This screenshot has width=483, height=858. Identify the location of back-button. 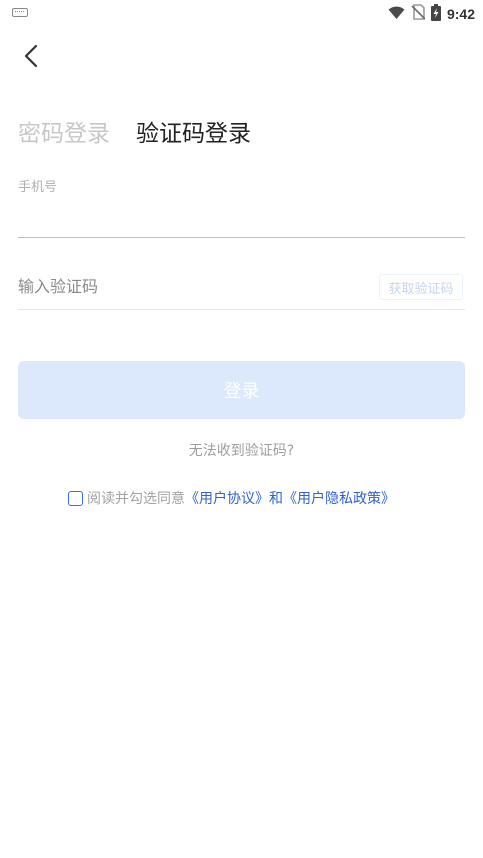
(31, 56).